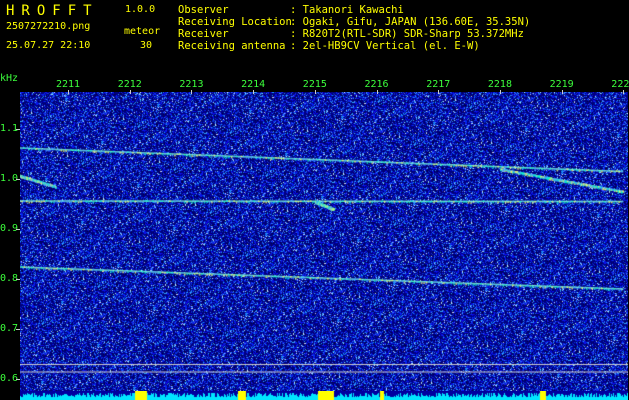 This screenshot has width=629, height=400. What do you see at coordinates (499, 84) in the screenshot?
I see `x-tick-label: 2218` at bounding box center [499, 84].